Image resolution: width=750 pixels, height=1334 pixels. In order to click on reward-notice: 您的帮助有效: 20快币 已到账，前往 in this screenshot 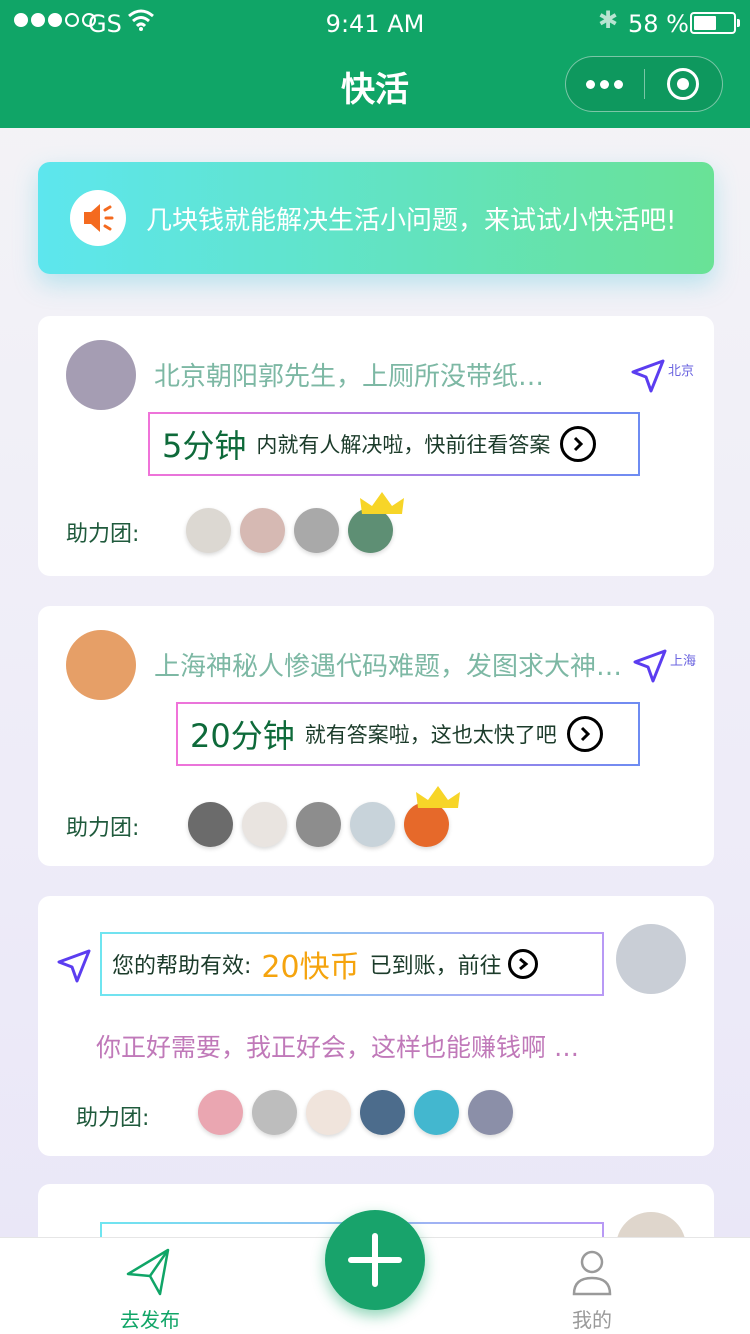, I will do `click(352, 964)`.